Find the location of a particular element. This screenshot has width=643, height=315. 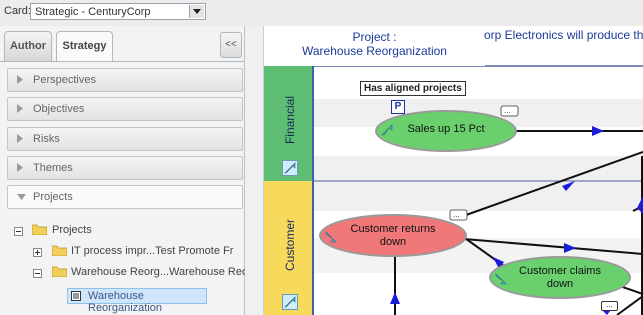

node-label: Sales up 15 Pct is located at coordinates (446, 129).